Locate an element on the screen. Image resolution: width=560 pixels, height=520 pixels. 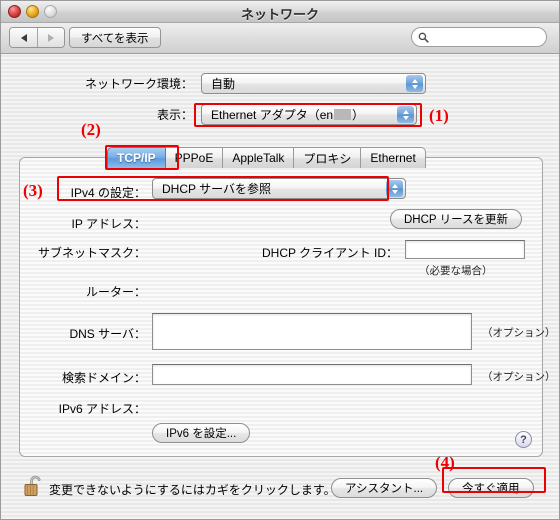
tab-pppoe: PPPoE is located at coordinates (194, 157).